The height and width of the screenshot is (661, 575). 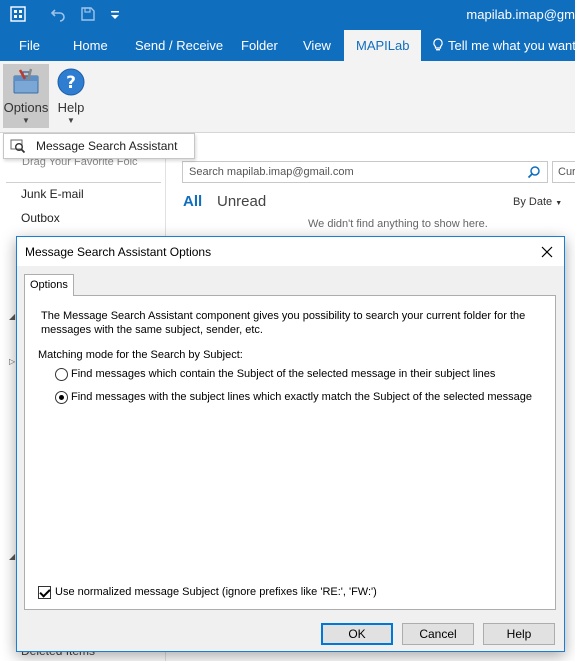 What do you see at coordinates (52, 194) in the screenshot?
I see `folder-item-junk: Junk E-mail` at bounding box center [52, 194].